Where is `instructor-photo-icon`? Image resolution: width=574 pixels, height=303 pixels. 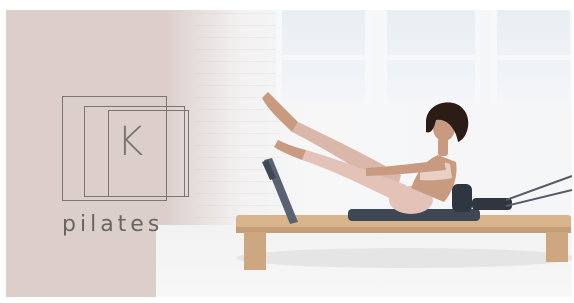 instructor-photo-icon is located at coordinates (365, 153).